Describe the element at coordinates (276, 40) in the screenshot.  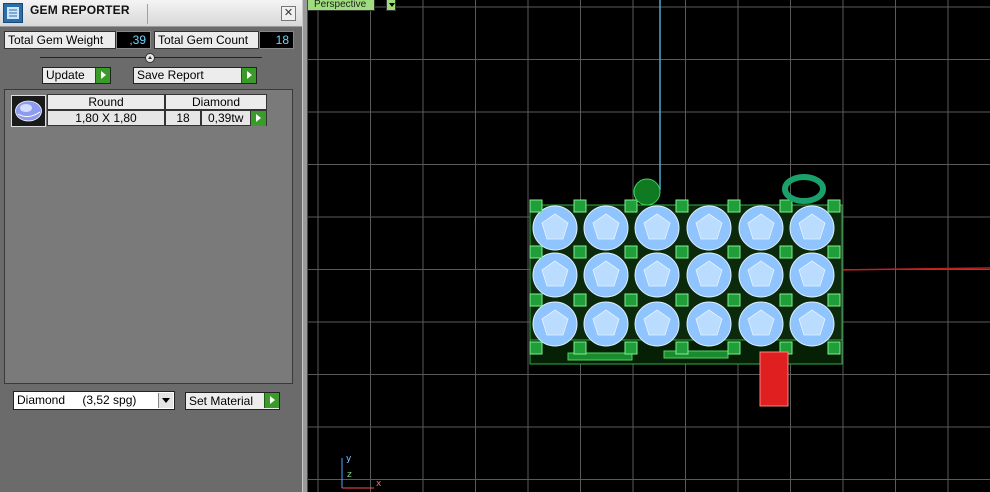
I see `total-gem-count-value: 18` at that location.